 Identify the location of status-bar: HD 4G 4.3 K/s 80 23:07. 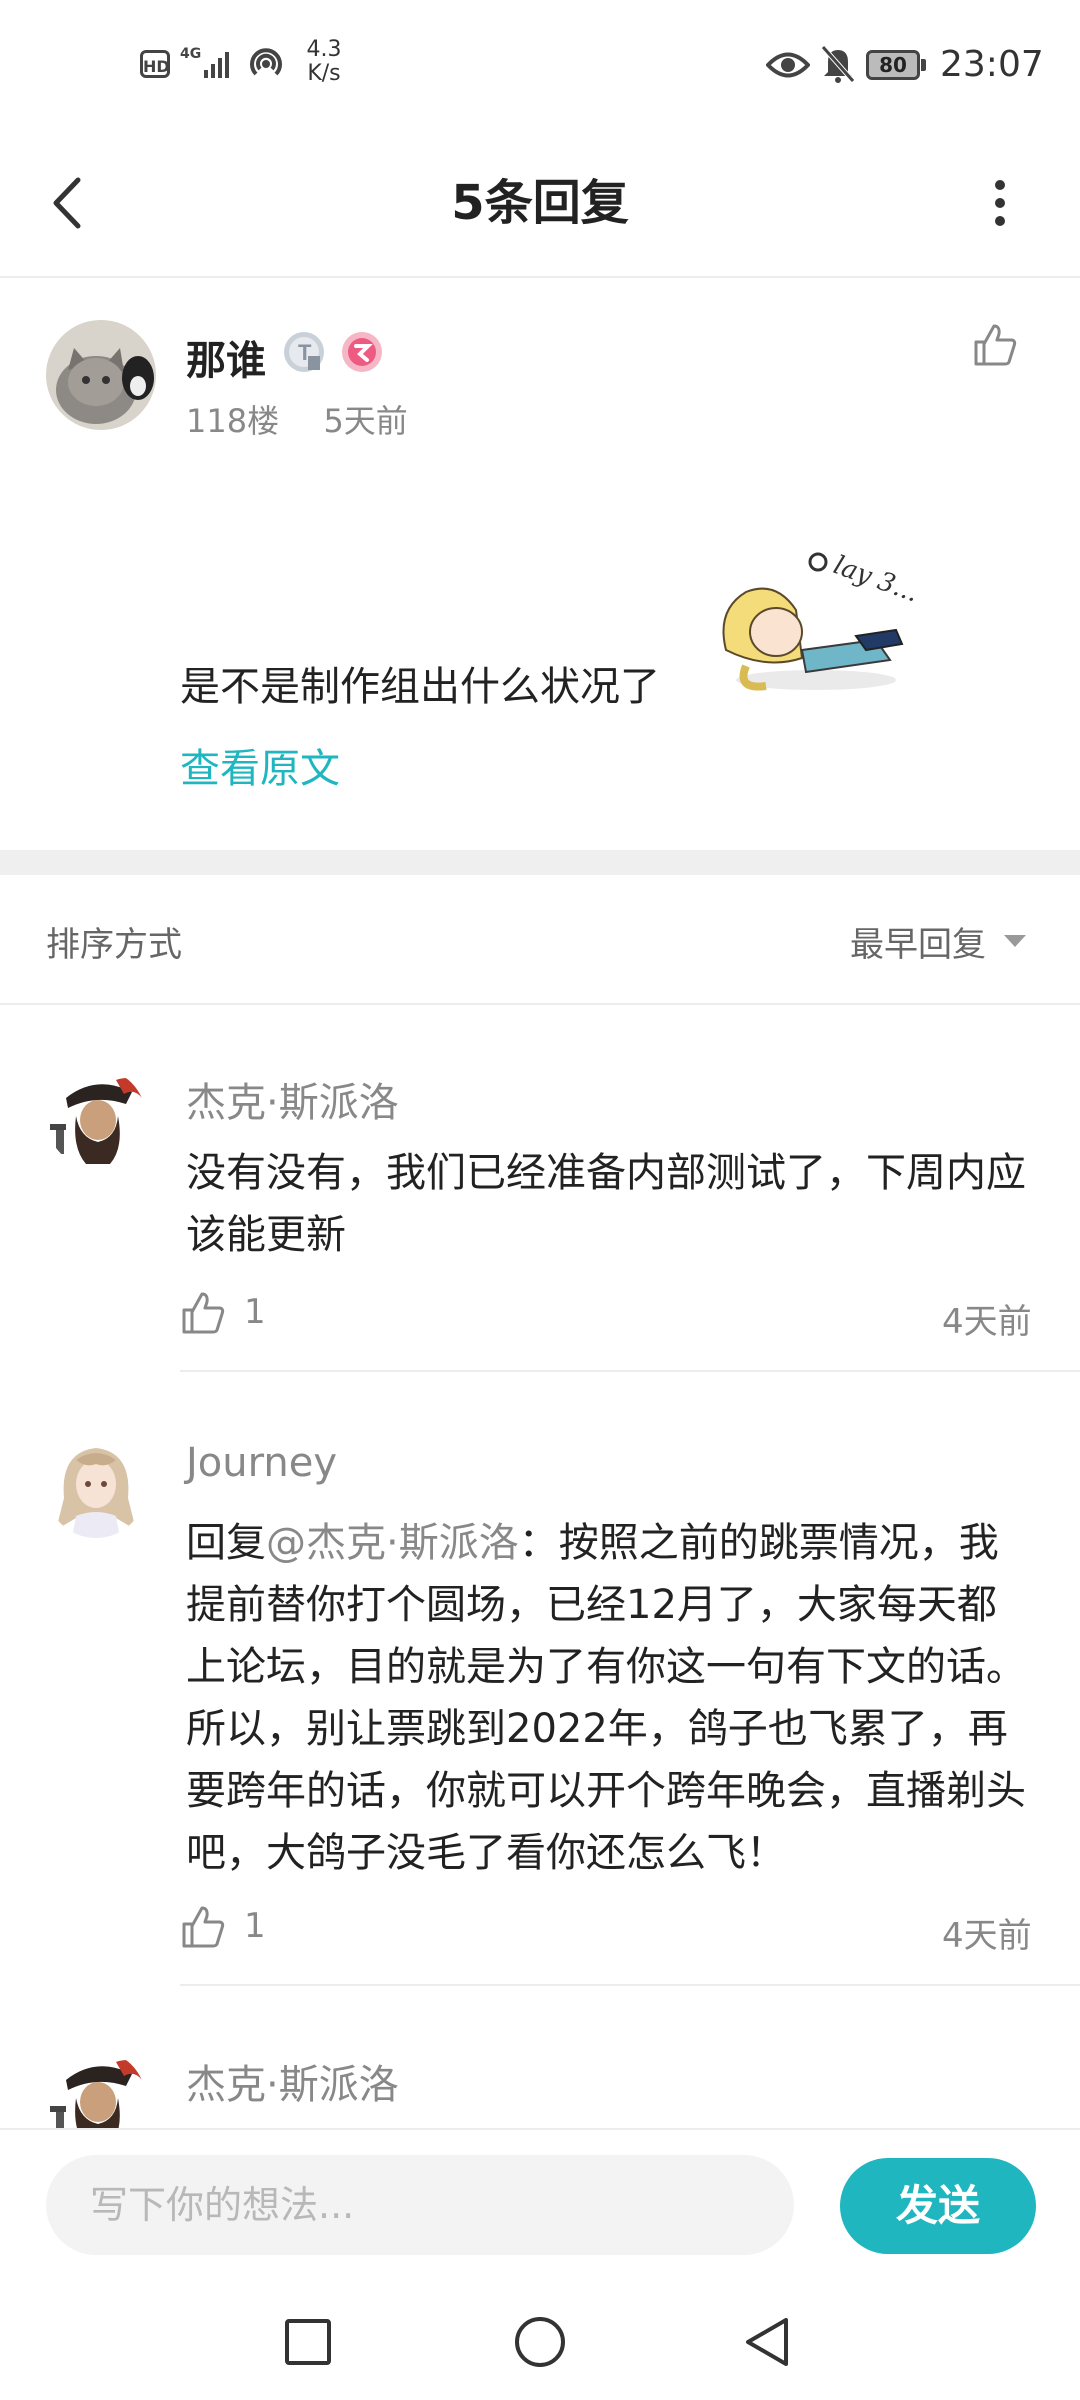
(540, 65).